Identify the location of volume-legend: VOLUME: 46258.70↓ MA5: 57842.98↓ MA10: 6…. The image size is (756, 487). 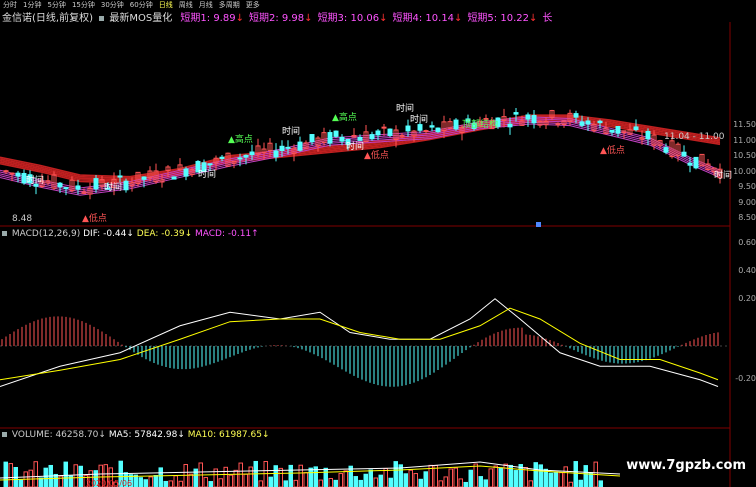
(136, 435).